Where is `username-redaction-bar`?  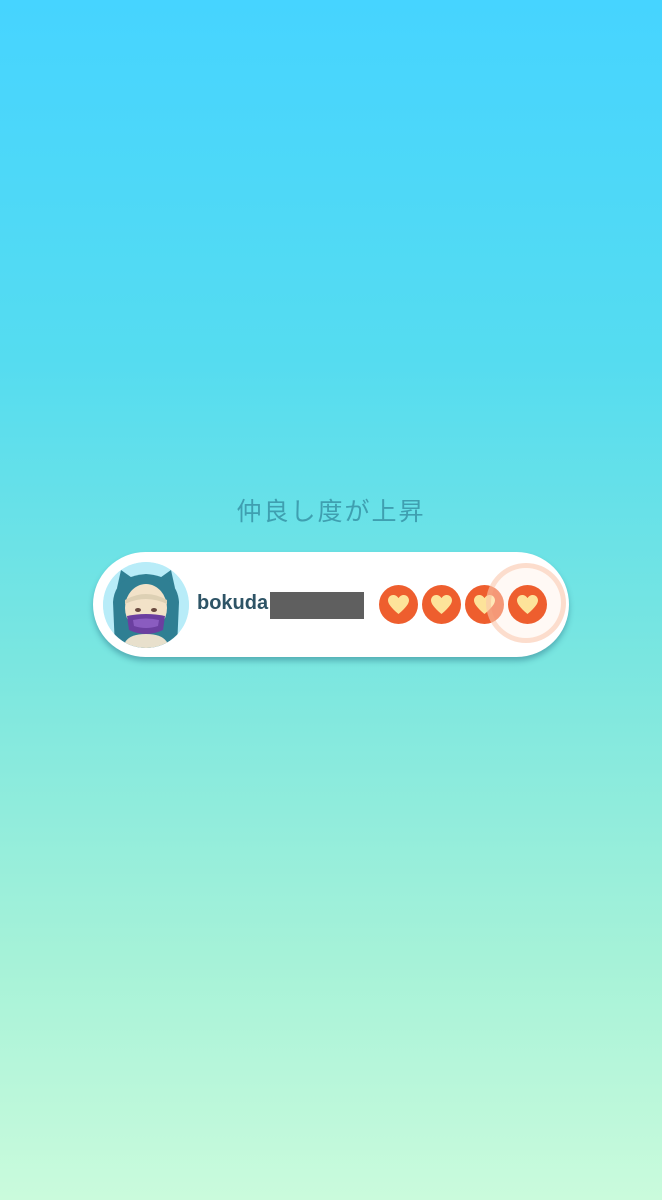 username-redaction-bar is located at coordinates (317, 605).